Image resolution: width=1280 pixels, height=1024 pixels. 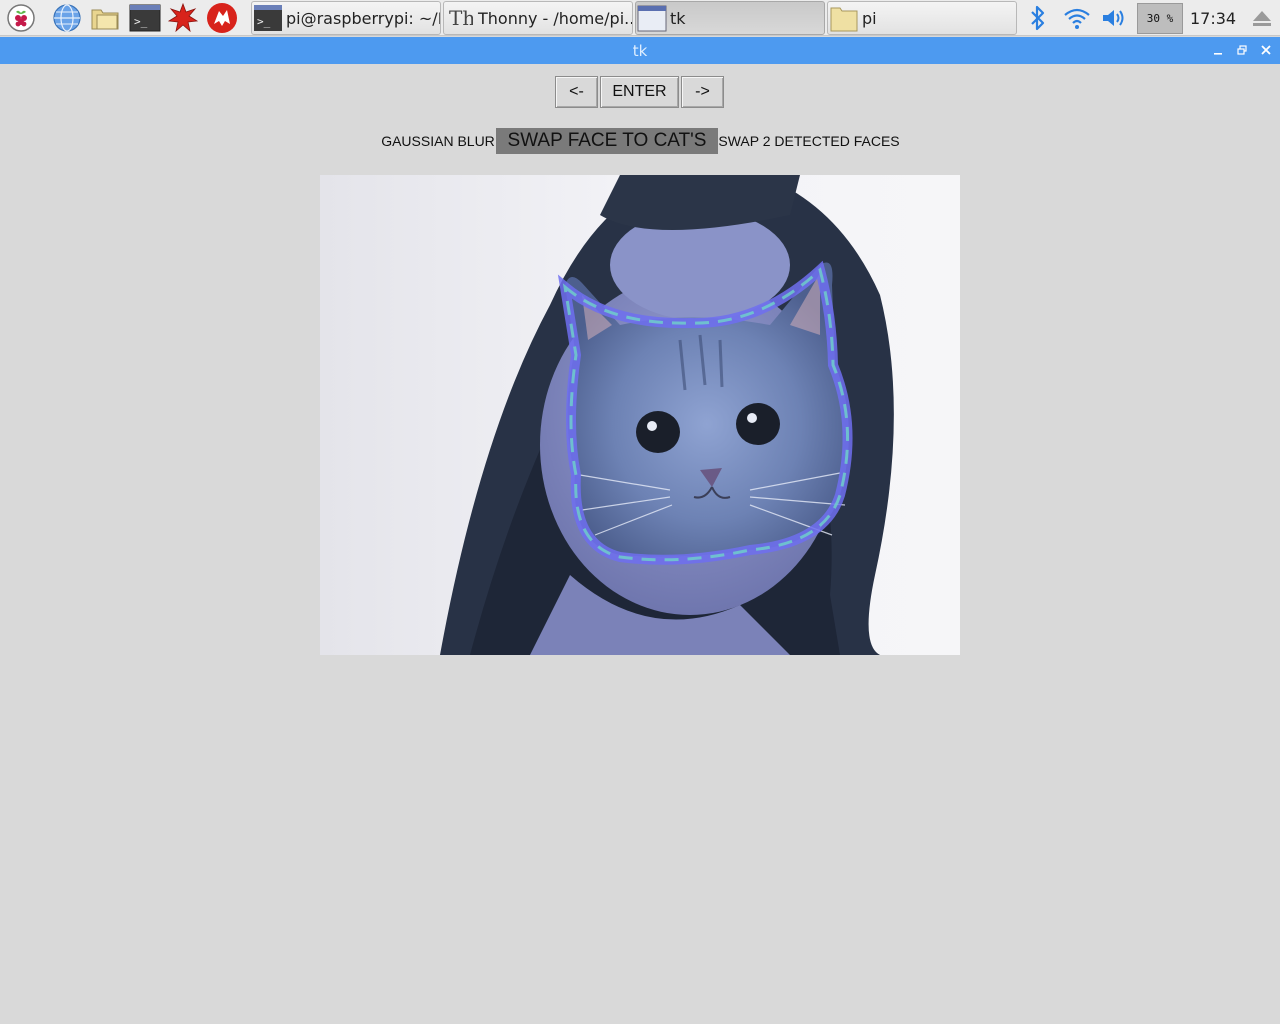 I want to click on task-tk: tk, so click(x=730, y=18).